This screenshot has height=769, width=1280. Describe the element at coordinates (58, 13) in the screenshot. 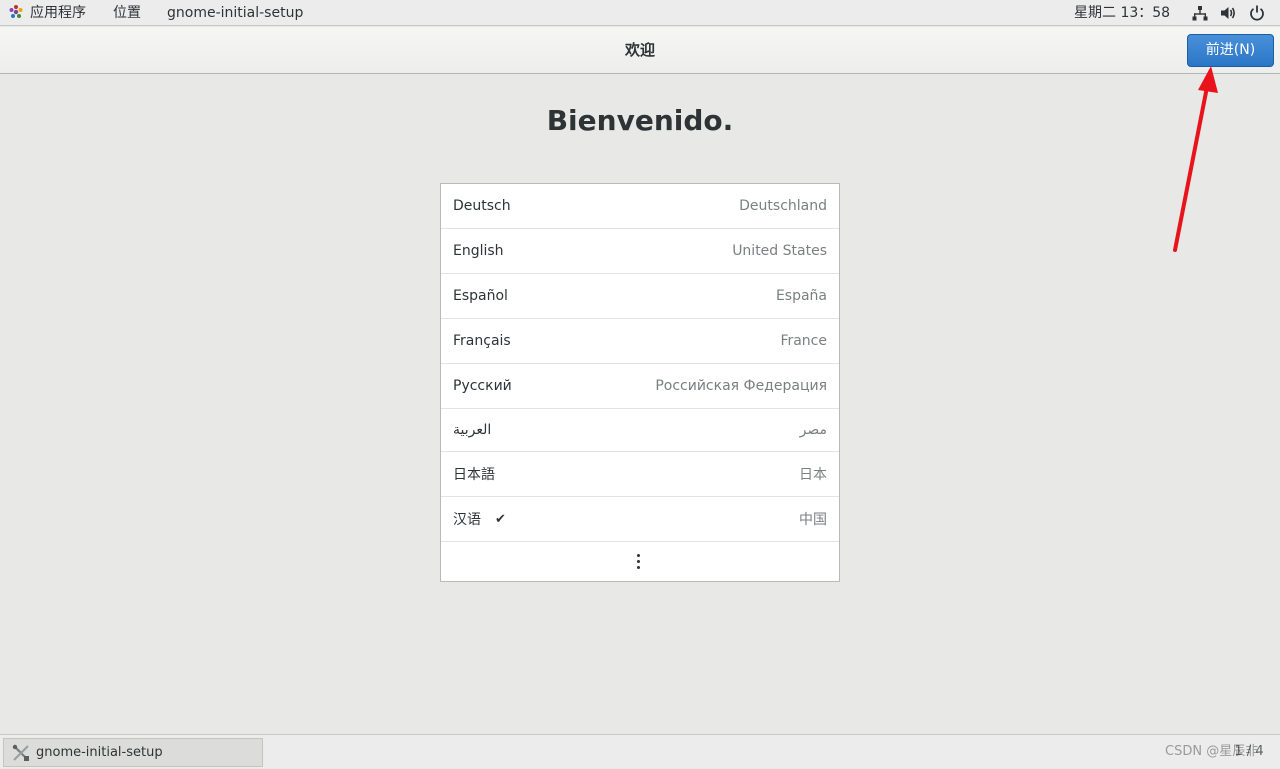

I see `applications-menu-label: 应用程序` at that location.